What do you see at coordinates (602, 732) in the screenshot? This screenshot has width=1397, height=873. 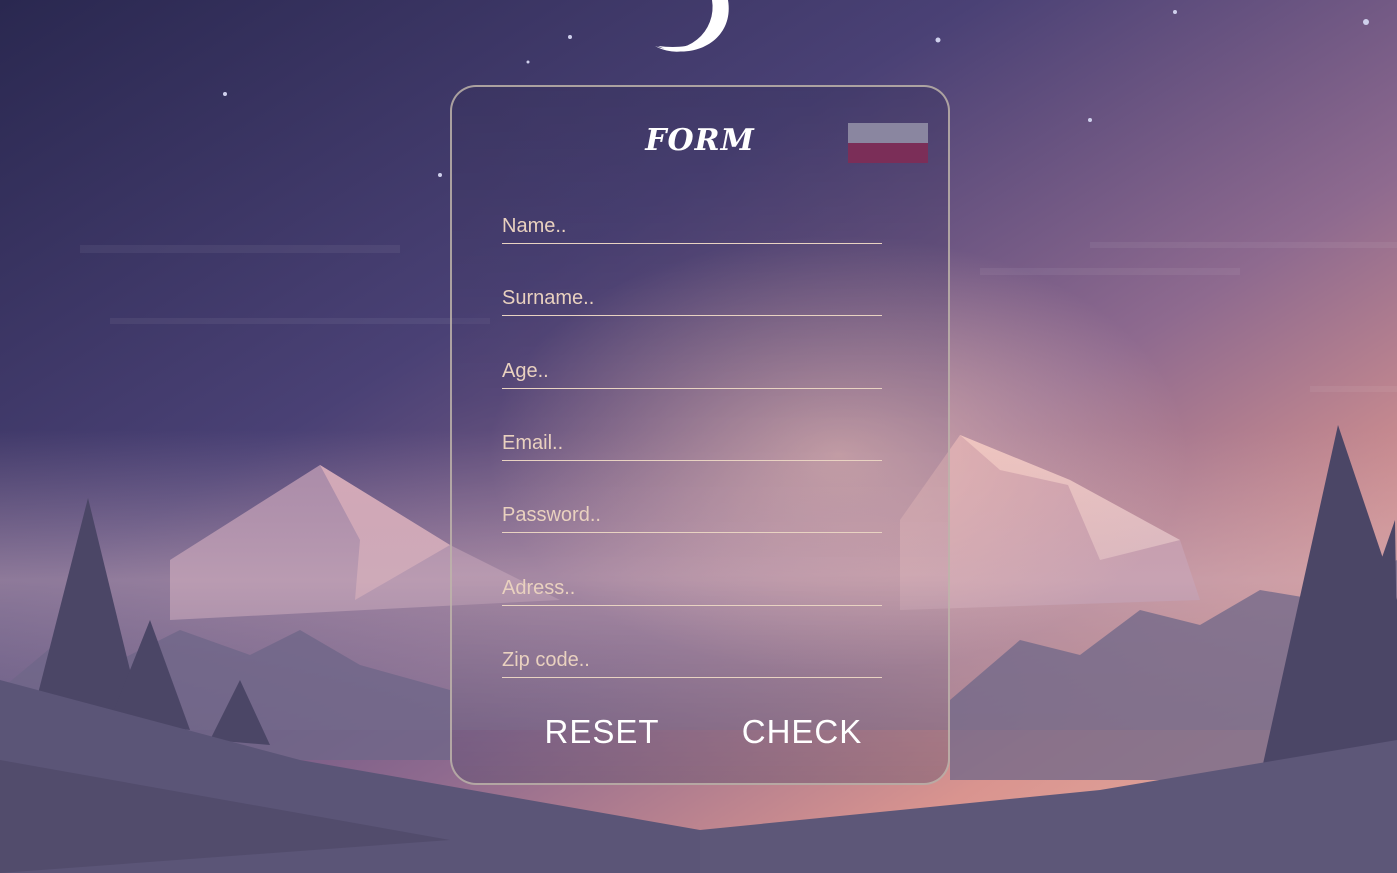 I see `reset-button: RESET` at bounding box center [602, 732].